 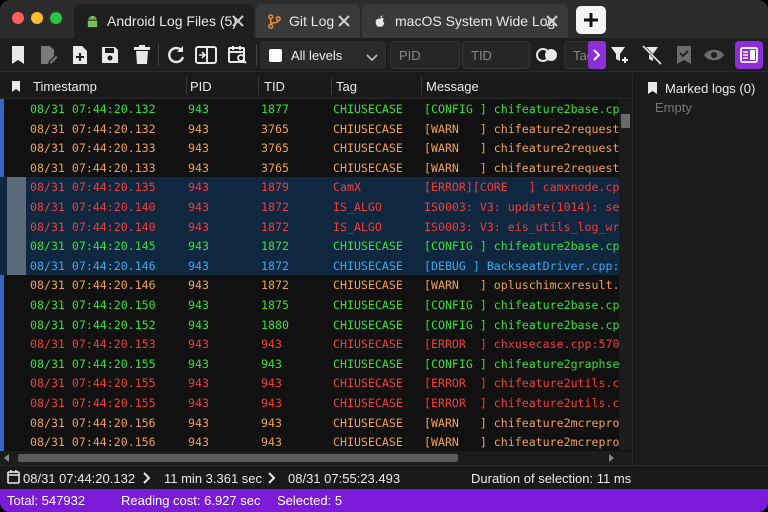 What do you see at coordinates (7, 458) in the screenshot?
I see `scroll-left-icon` at bounding box center [7, 458].